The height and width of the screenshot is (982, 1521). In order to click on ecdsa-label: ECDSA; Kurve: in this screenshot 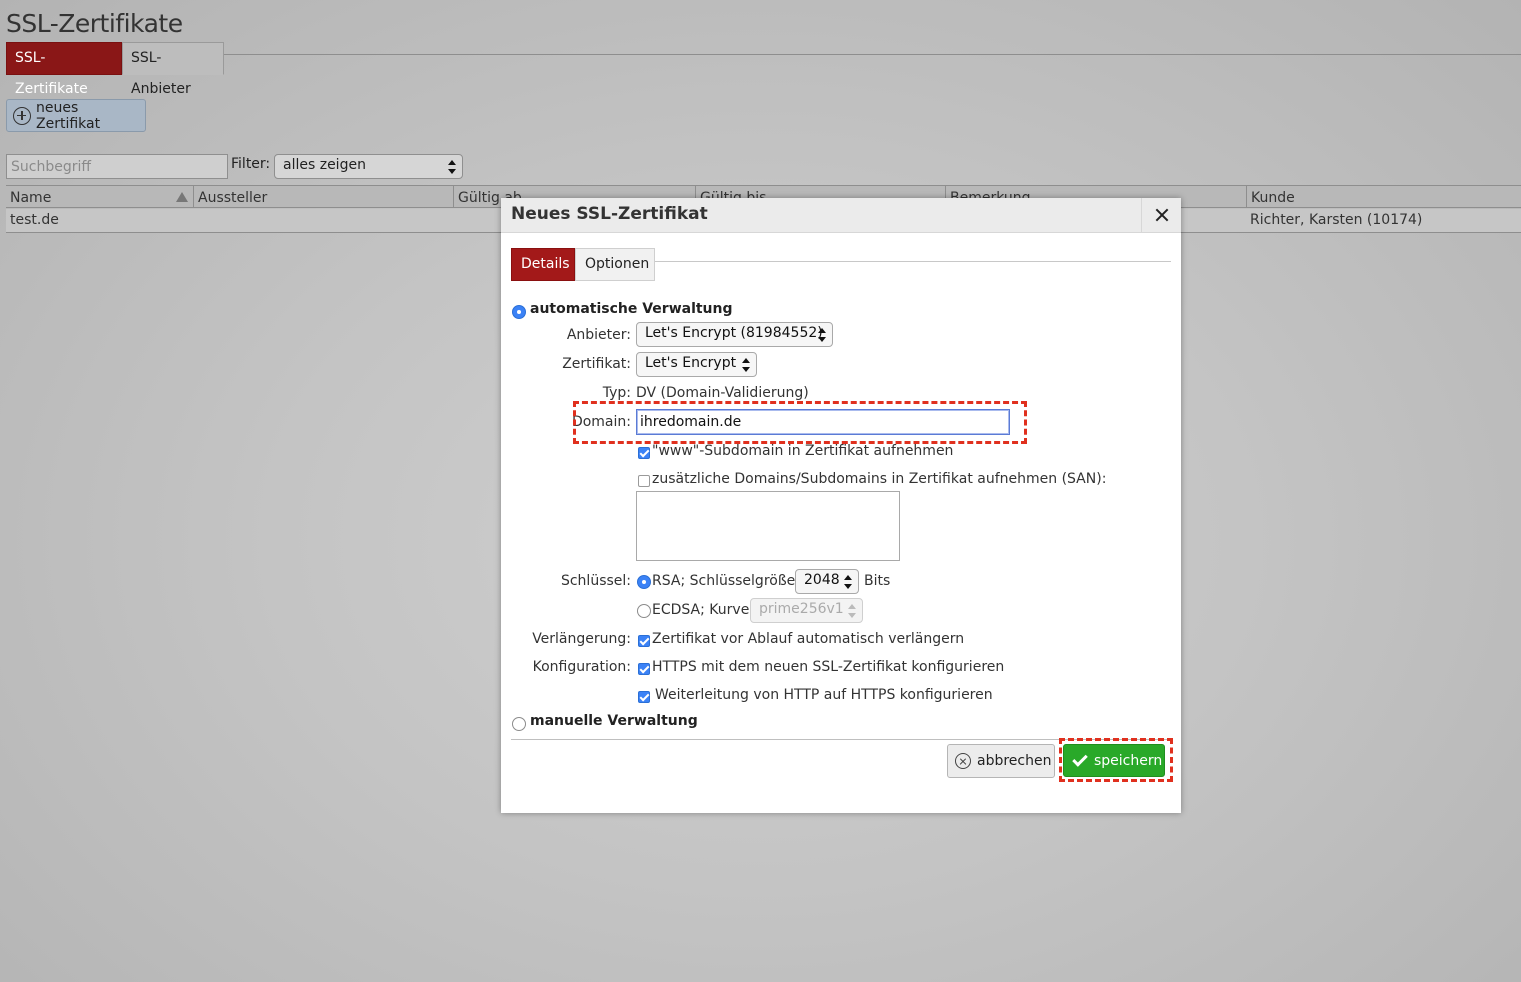, I will do `click(703, 610)`.